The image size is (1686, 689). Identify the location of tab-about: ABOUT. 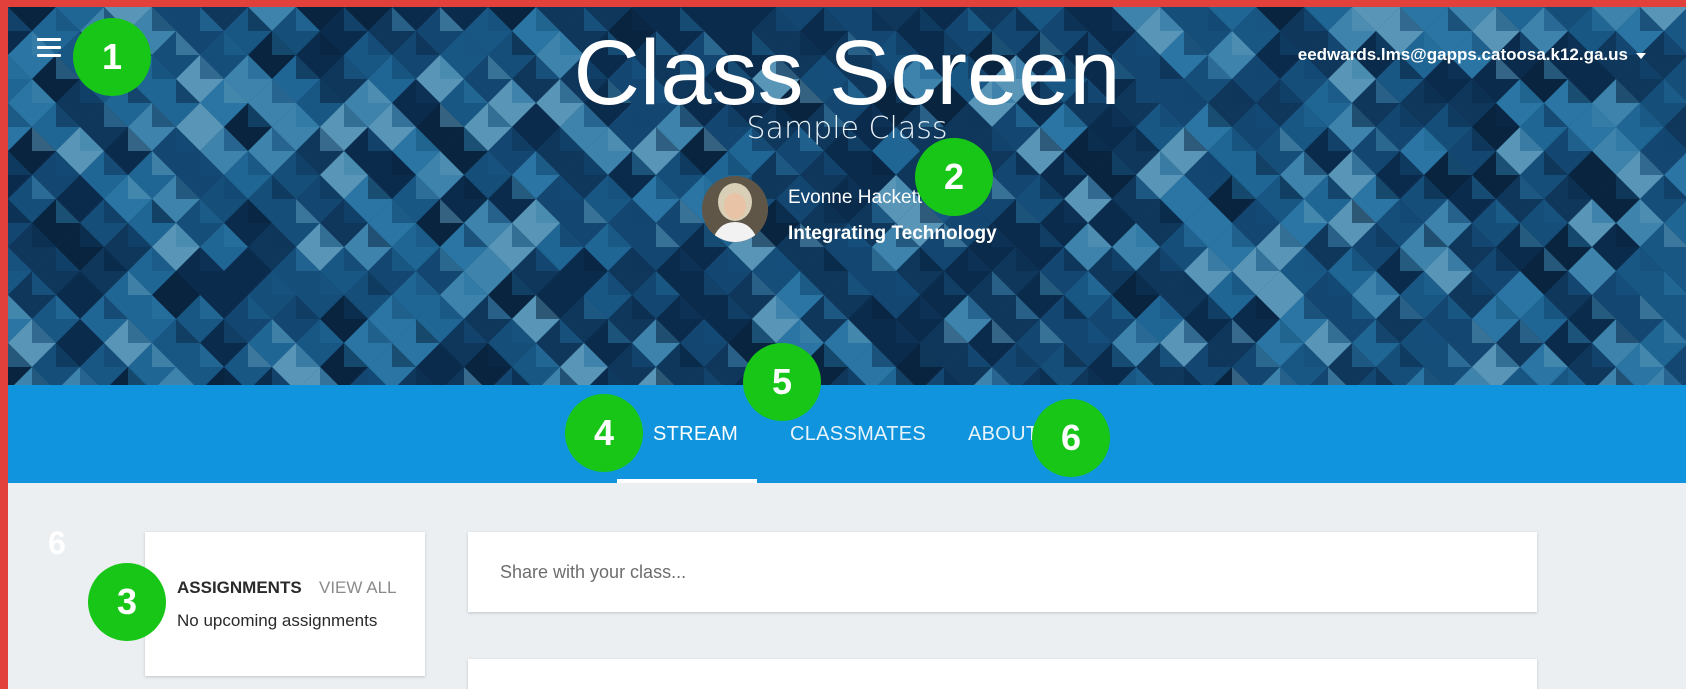
(1003, 434).